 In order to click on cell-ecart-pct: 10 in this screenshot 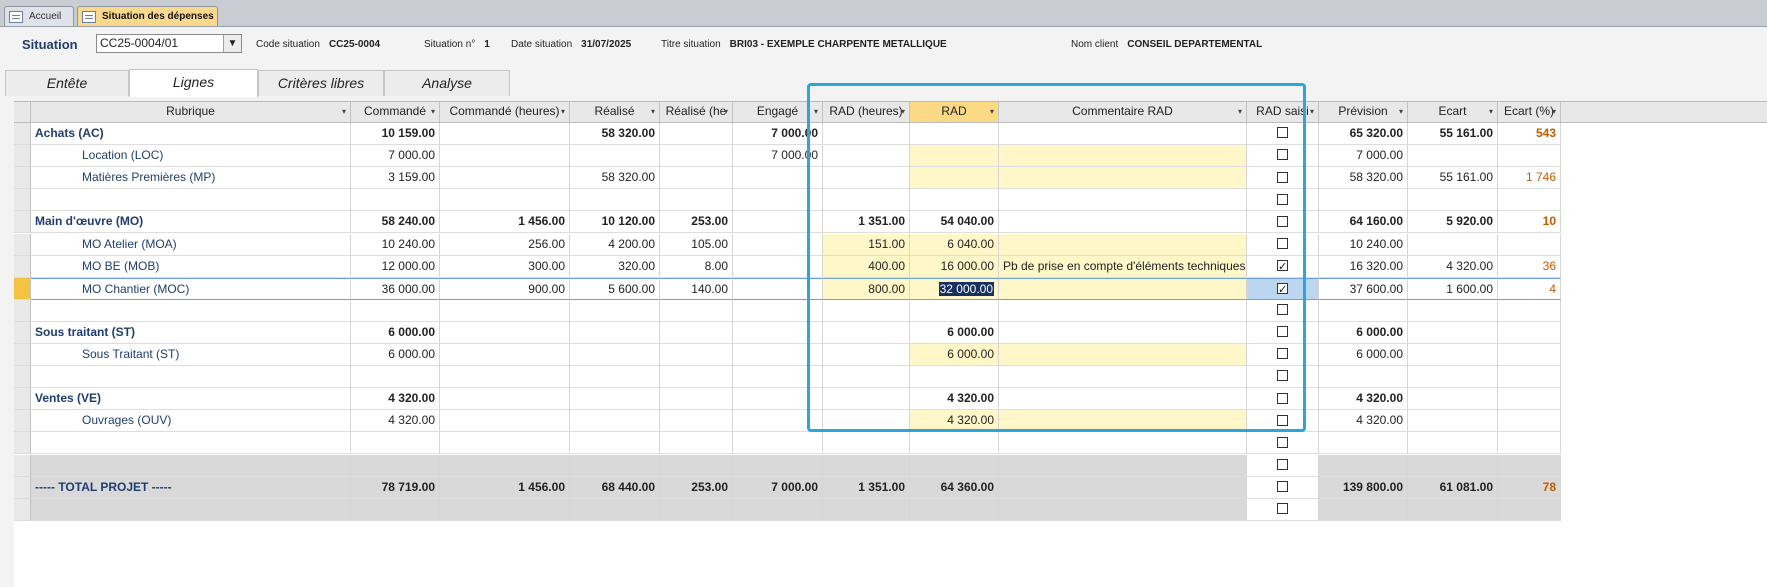, I will do `click(1529, 222)`.